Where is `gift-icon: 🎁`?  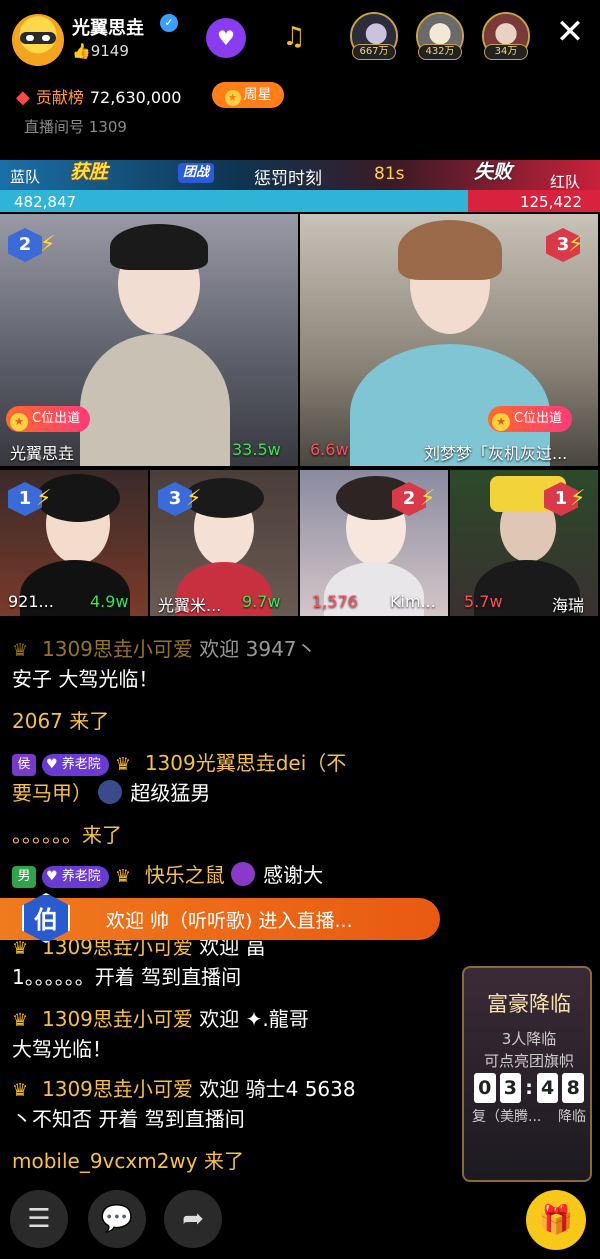
gift-icon: 🎁 is located at coordinates (556, 1219).